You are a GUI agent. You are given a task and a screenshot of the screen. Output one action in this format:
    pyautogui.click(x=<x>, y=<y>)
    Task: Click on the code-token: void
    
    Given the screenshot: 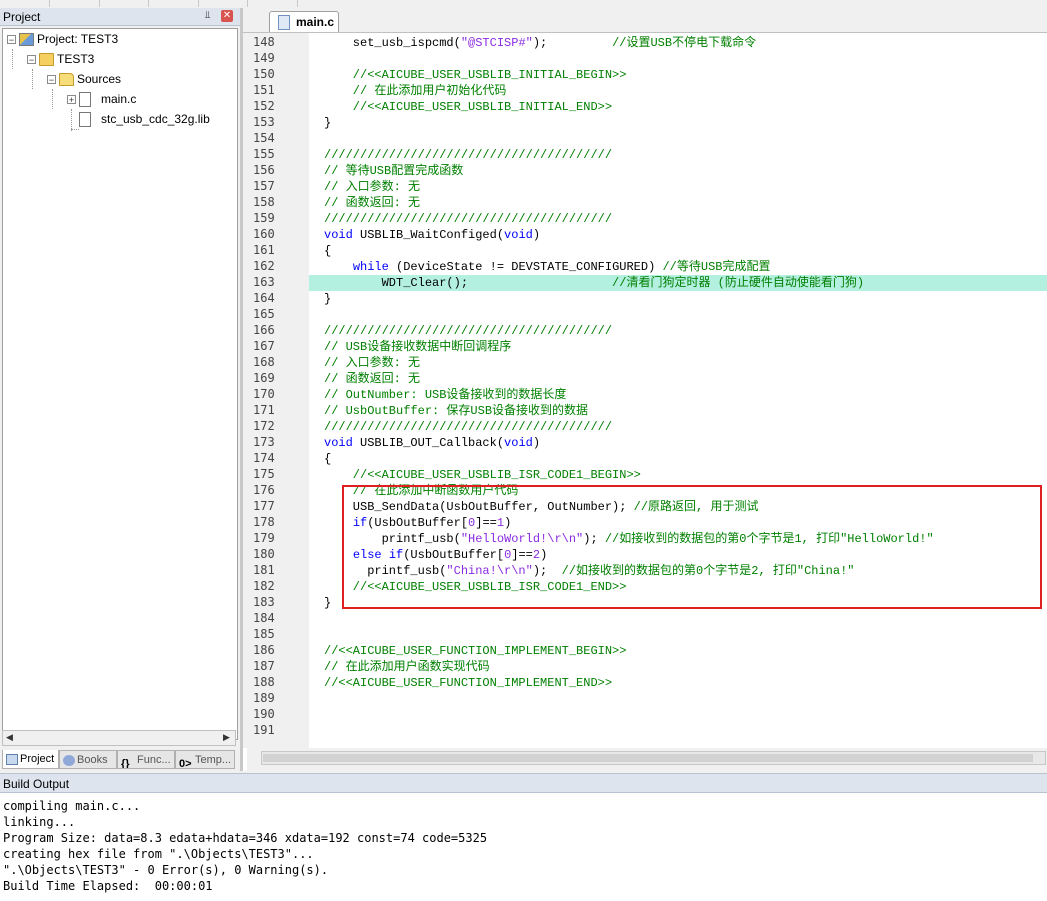 What is the action you would take?
    pyautogui.click(x=518, y=443)
    